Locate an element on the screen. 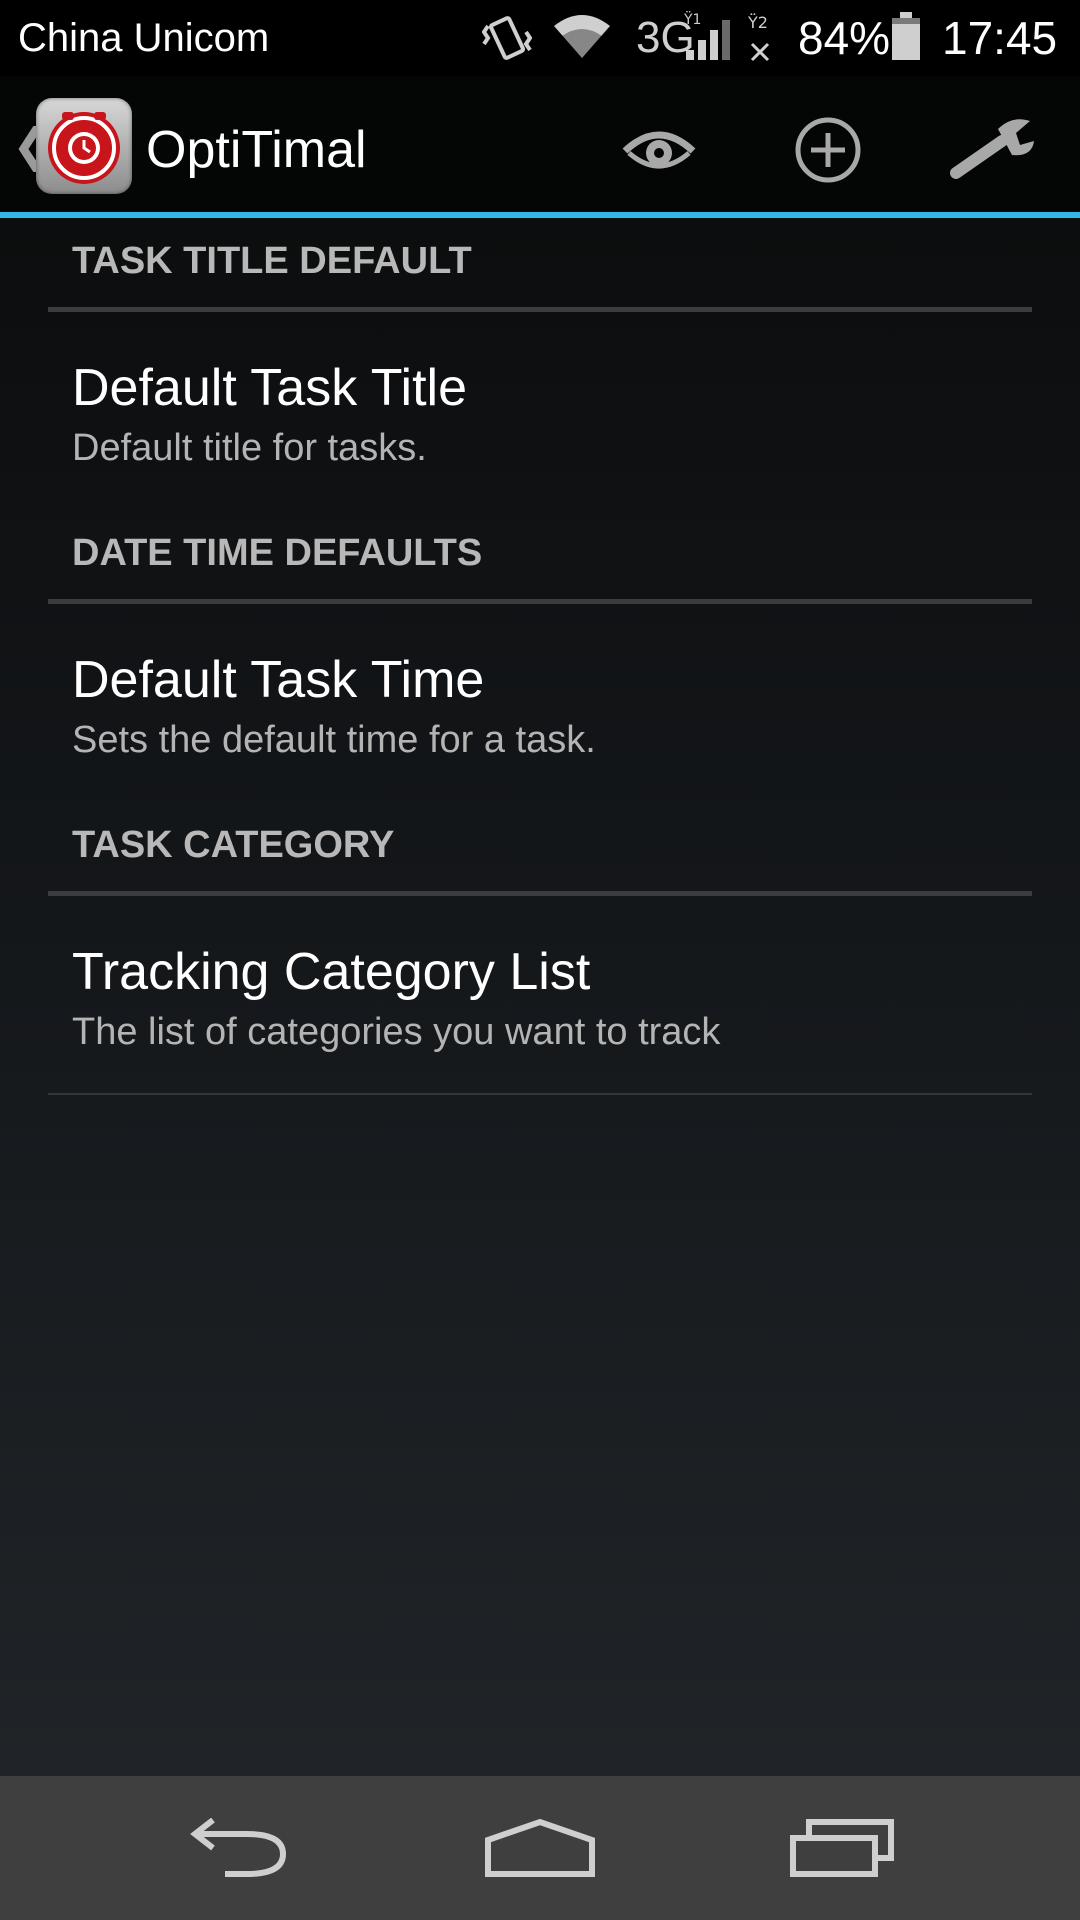 The height and width of the screenshot is (1920, 1080). wifi-icon is located at coordinates (582, 36).